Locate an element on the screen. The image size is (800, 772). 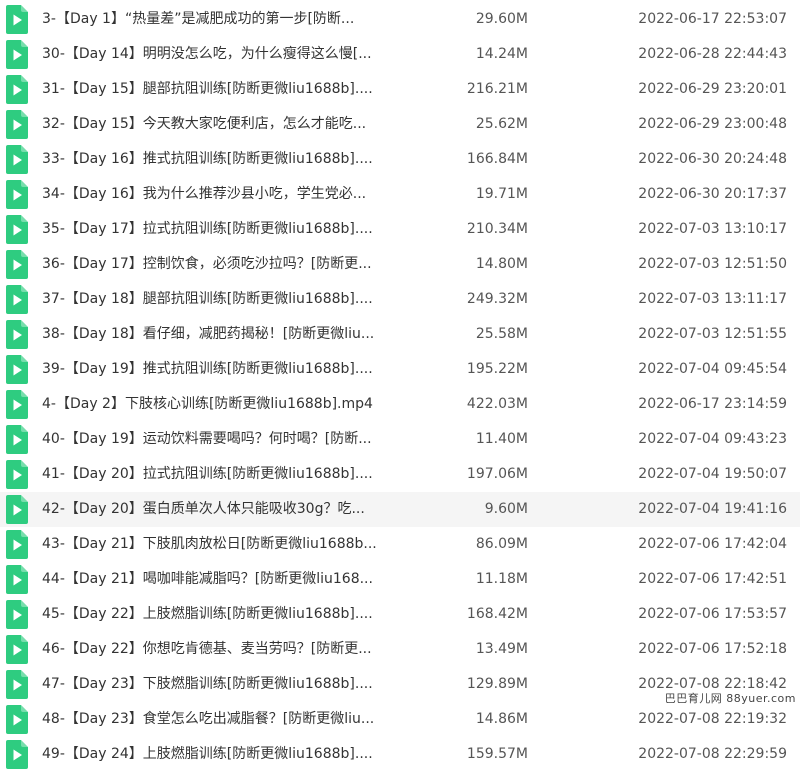
file-size: 216.21M is located at coordinates (497, 89).